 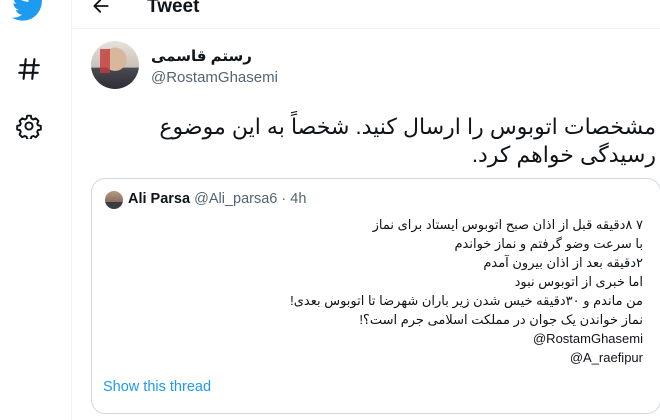 What do you see at coordinates (157, 387) in the screenshot?
I see `show-thread-link: Show this thread` at bounding box center [157, 387].